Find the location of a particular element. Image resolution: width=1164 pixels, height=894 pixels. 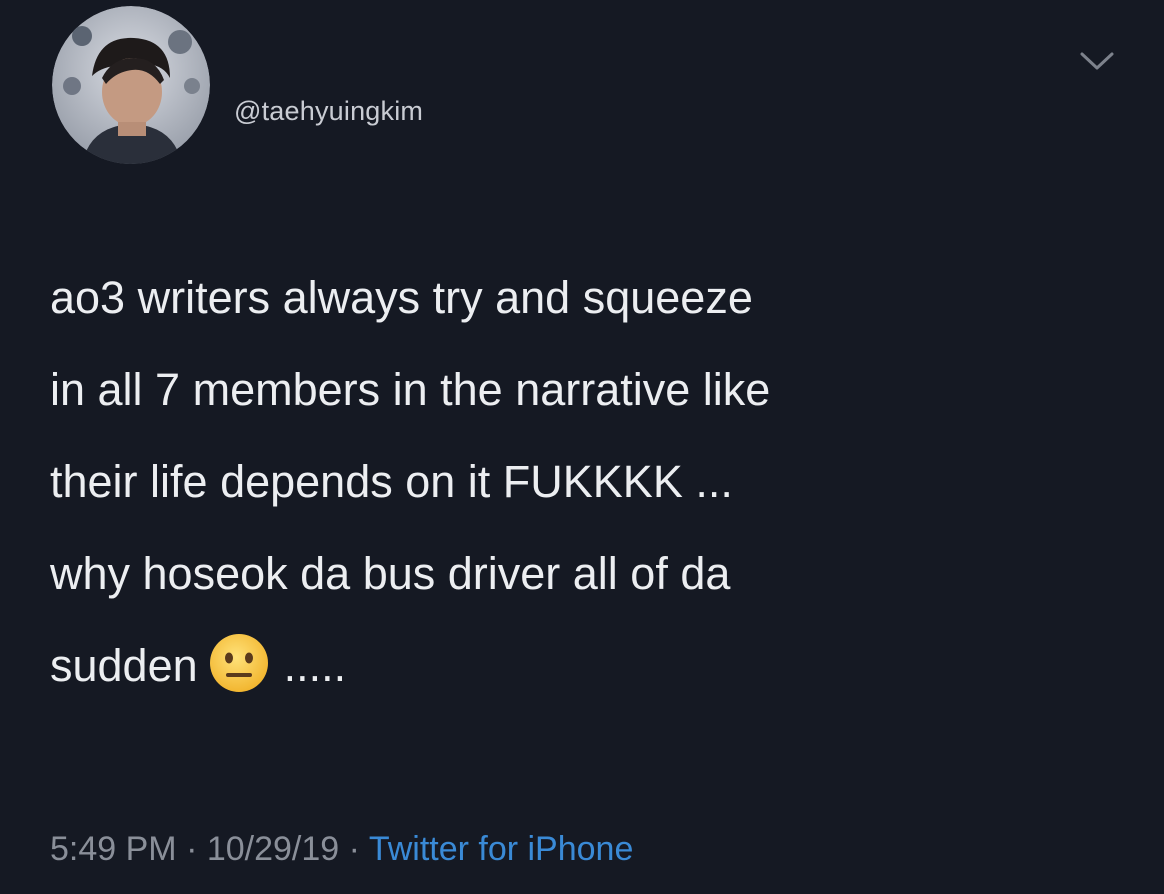

tweet-text-word: sudden is located at coordinates (124, 665).